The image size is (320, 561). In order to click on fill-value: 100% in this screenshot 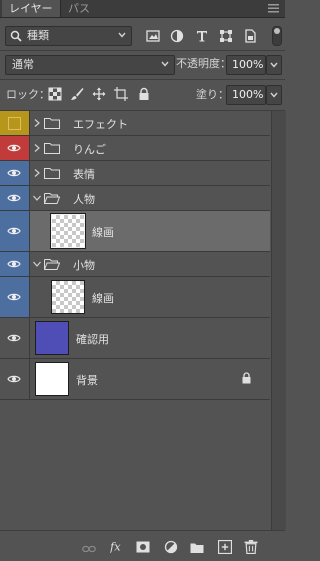, I will do `click(248, 94)`.